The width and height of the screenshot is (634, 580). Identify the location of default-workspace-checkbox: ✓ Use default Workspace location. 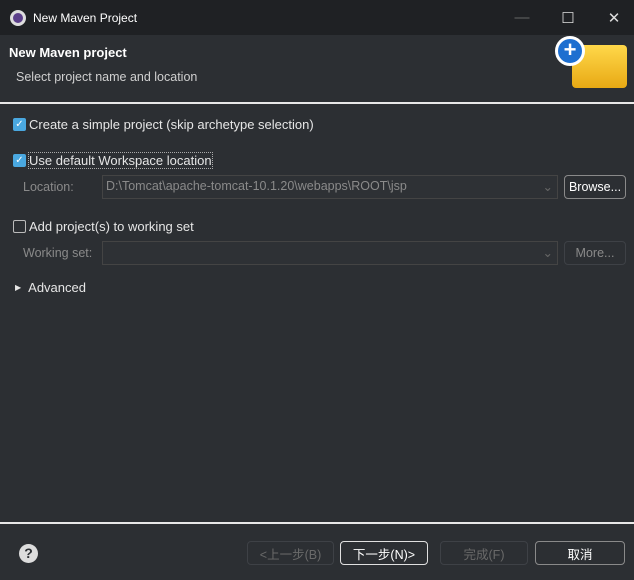
(113, 160).